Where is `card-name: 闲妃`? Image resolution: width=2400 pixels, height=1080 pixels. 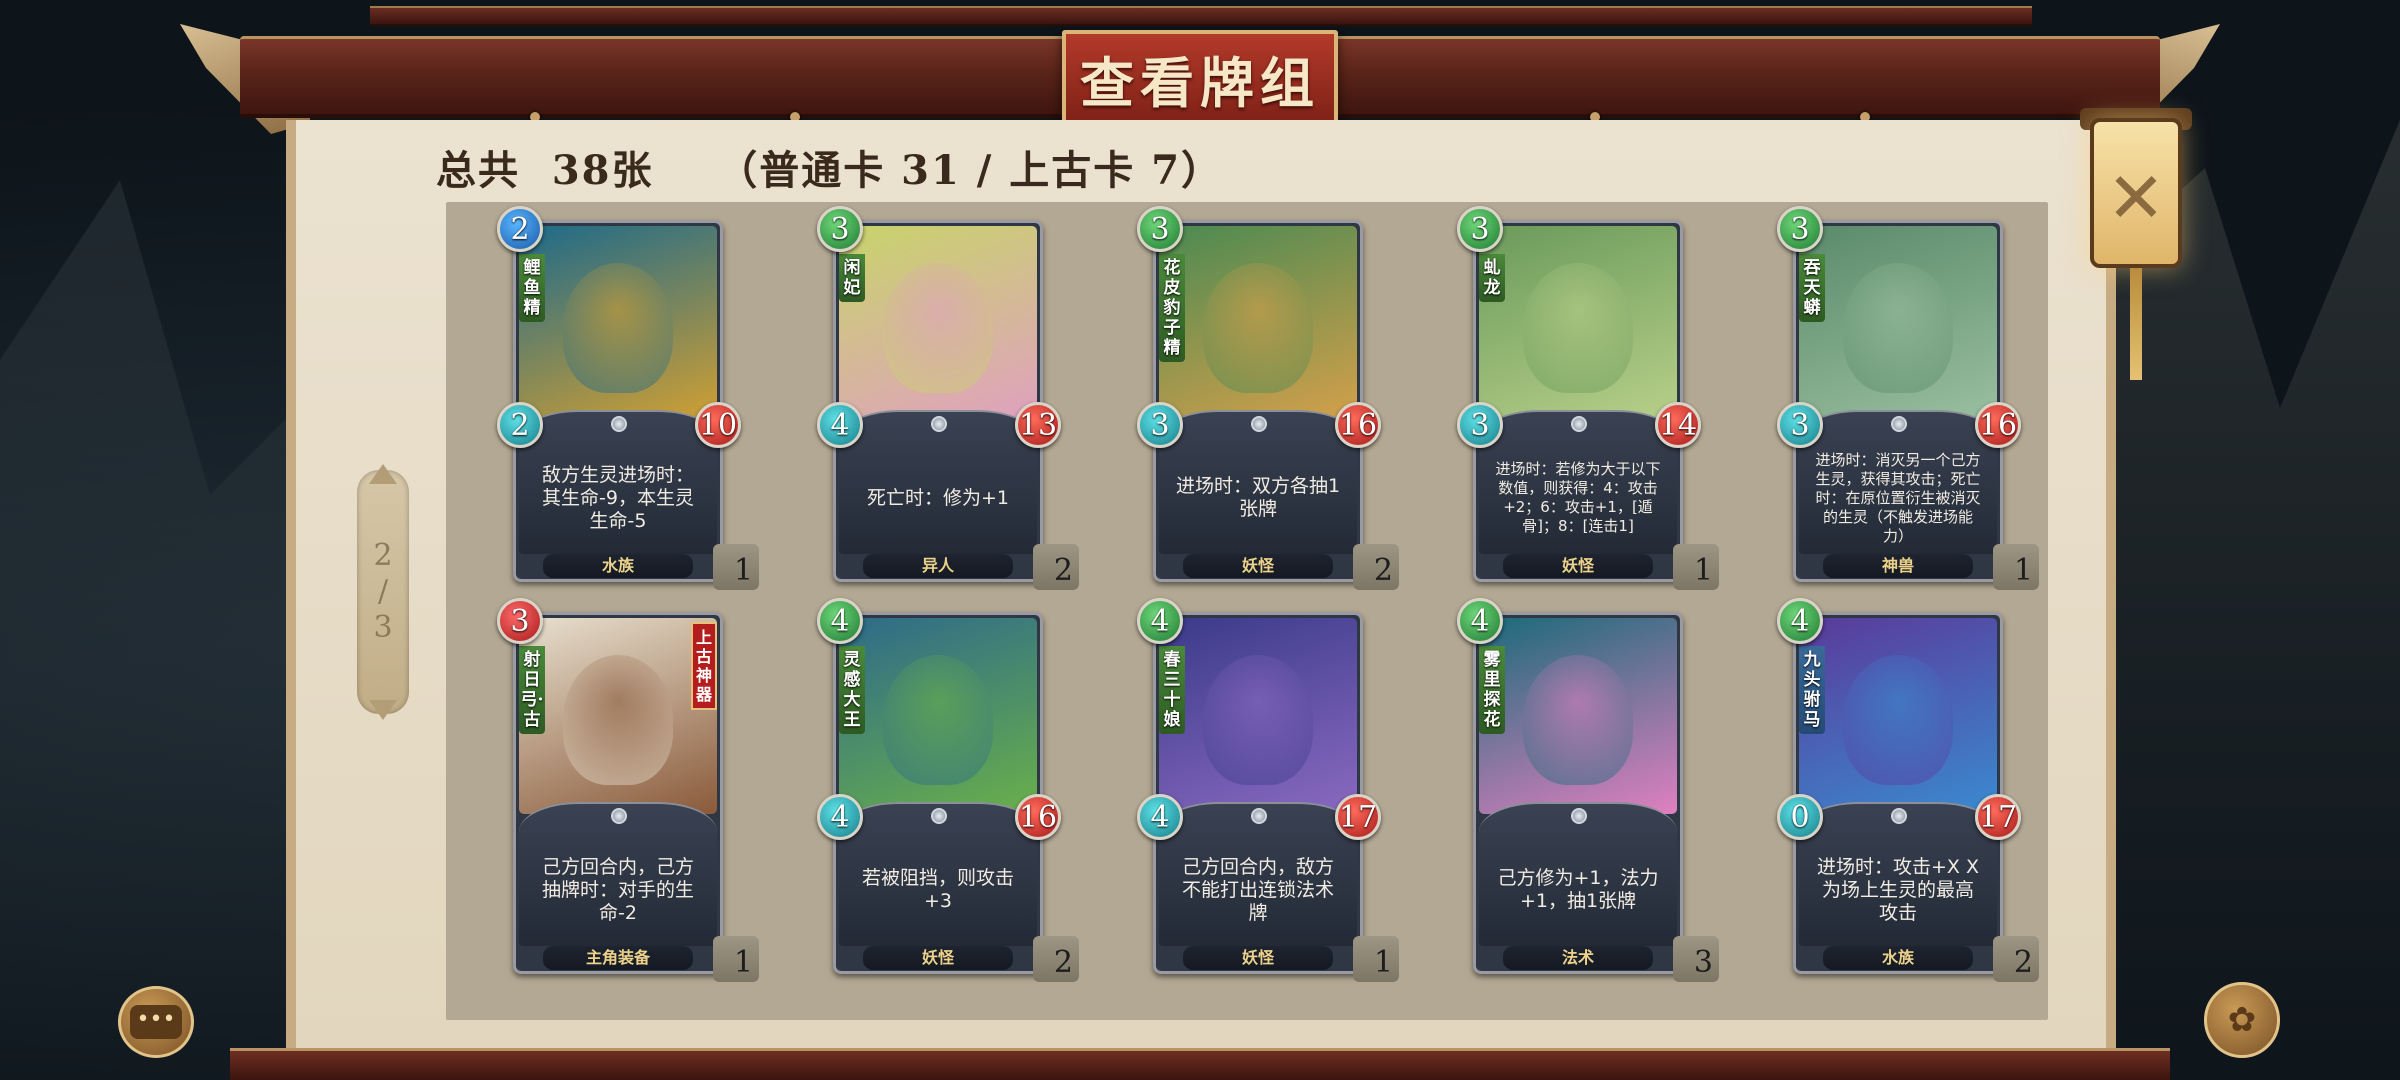
card-name: 闲妃 is located at coordinates (852, 278).